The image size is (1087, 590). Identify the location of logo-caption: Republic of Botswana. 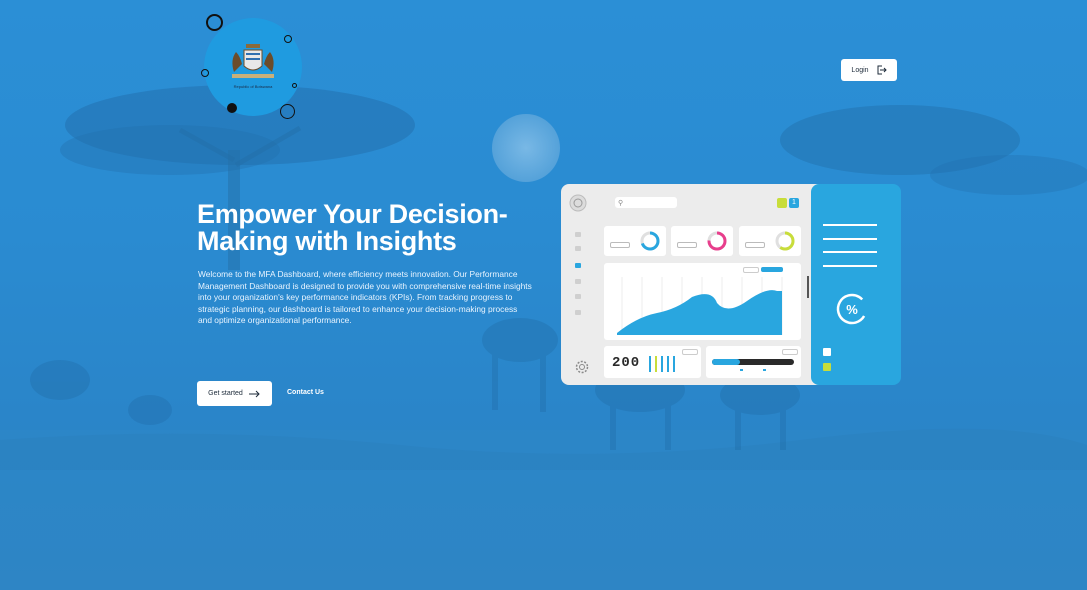
(253, 86).